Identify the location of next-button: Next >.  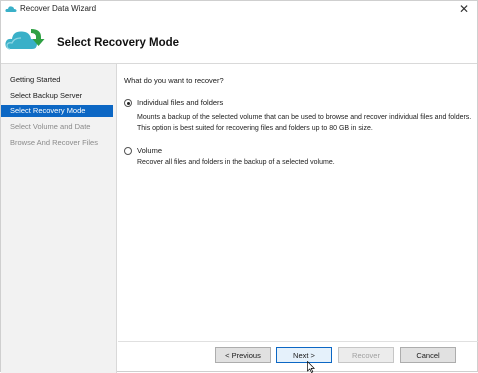
(304, 355).